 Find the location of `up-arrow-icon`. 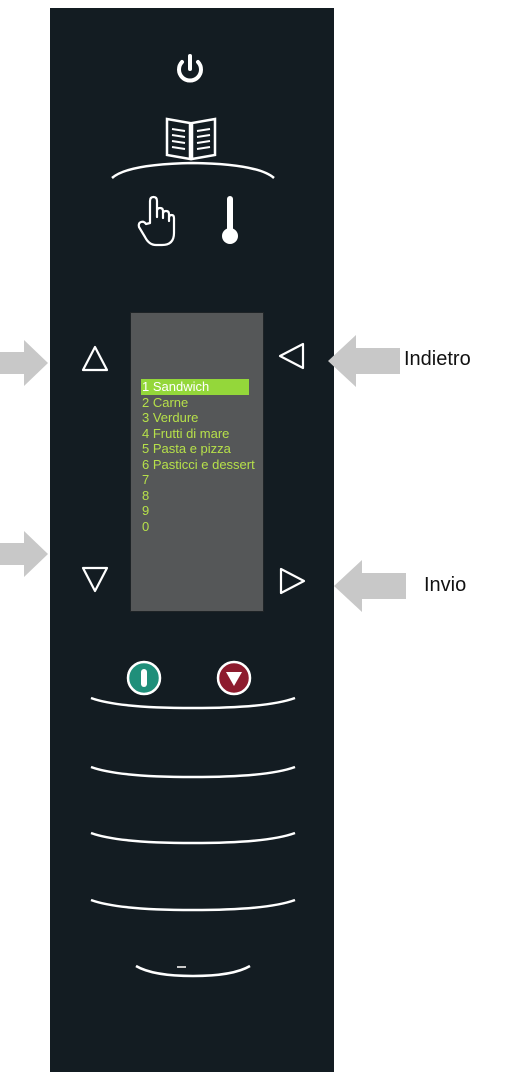

up-arrow-icon is located at coordinates (95, 358).